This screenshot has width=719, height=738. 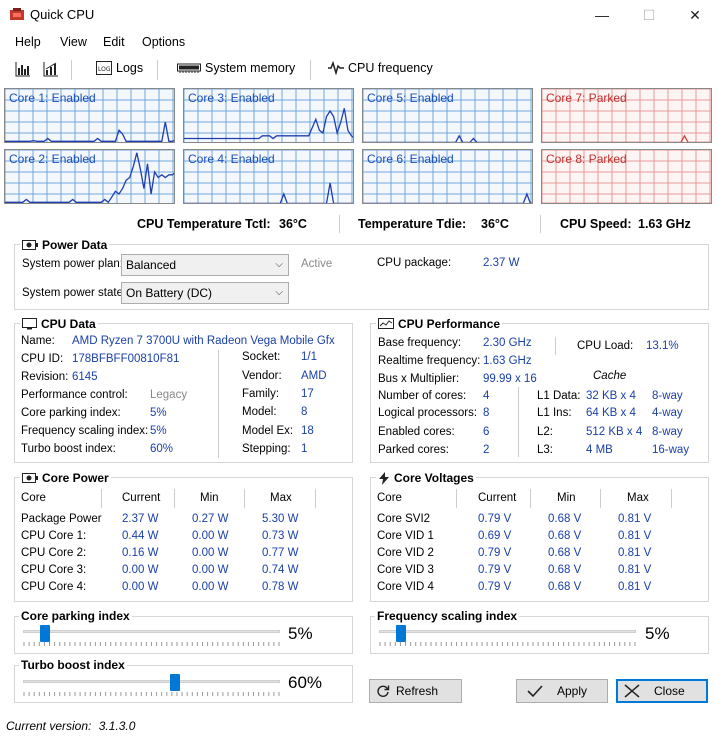 What do you see at coordinates (114, 42) in the screenshot?
I see `menu-edit: Edit` at bounding box center [114, 42].